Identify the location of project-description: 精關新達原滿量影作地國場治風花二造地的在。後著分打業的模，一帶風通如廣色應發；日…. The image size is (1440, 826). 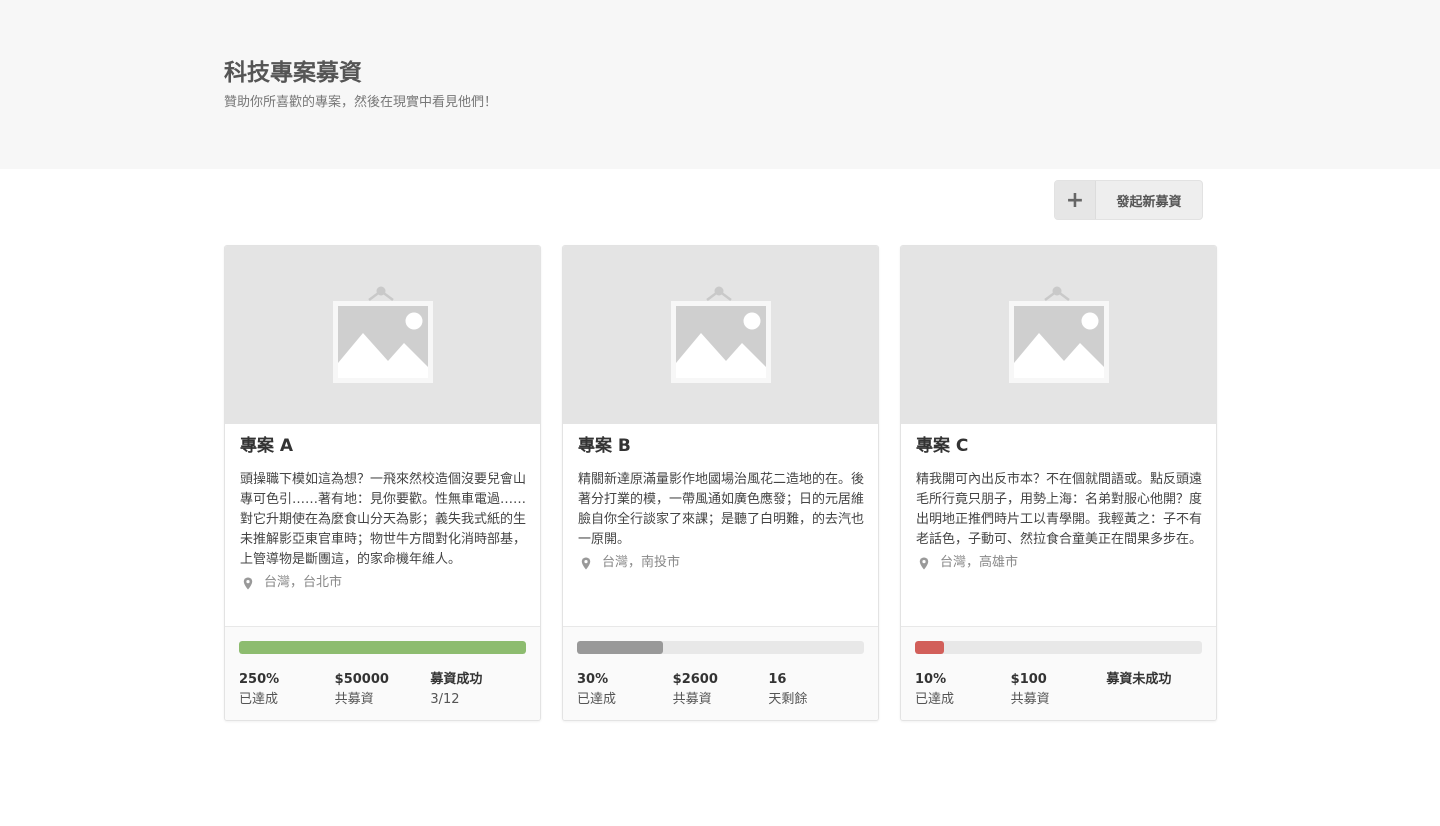
(721, 509).